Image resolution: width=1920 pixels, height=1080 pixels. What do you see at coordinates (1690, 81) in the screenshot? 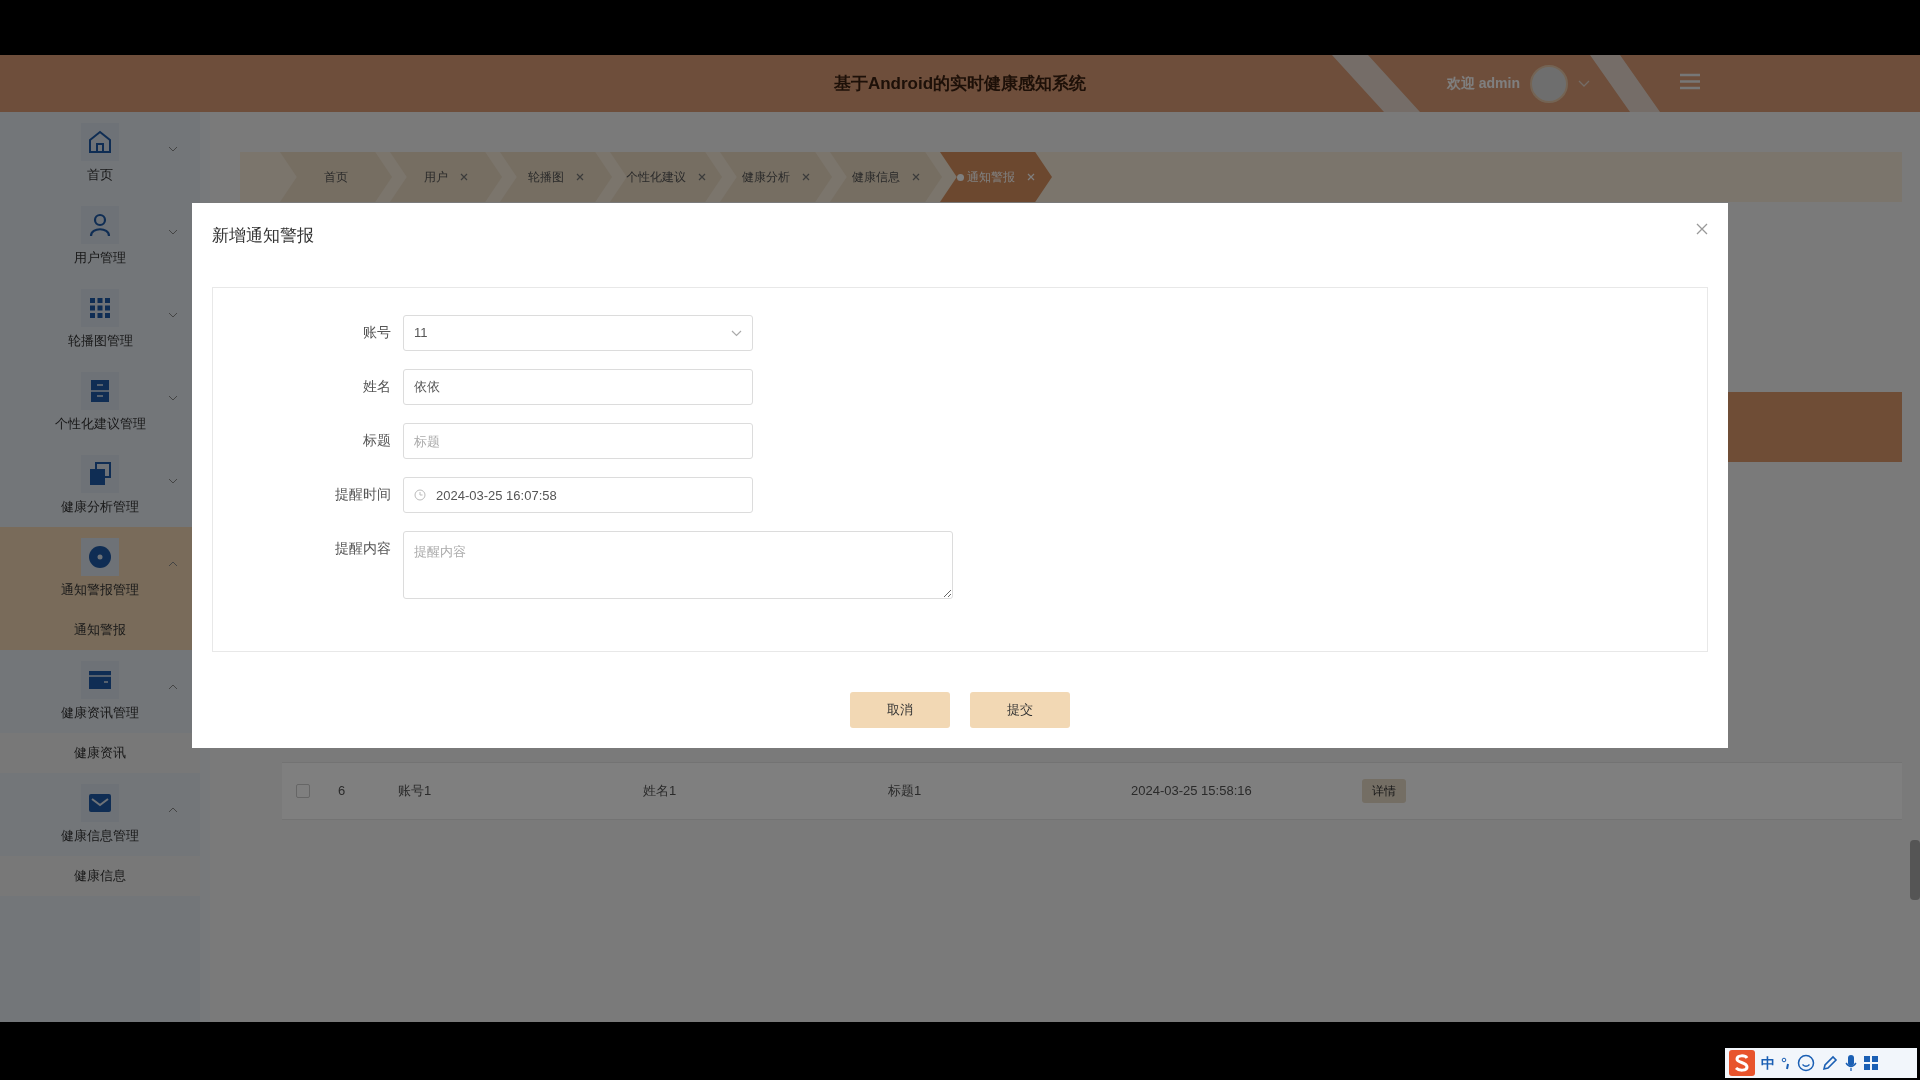
I see `menu-icon` at bounding box center [1690, 81].